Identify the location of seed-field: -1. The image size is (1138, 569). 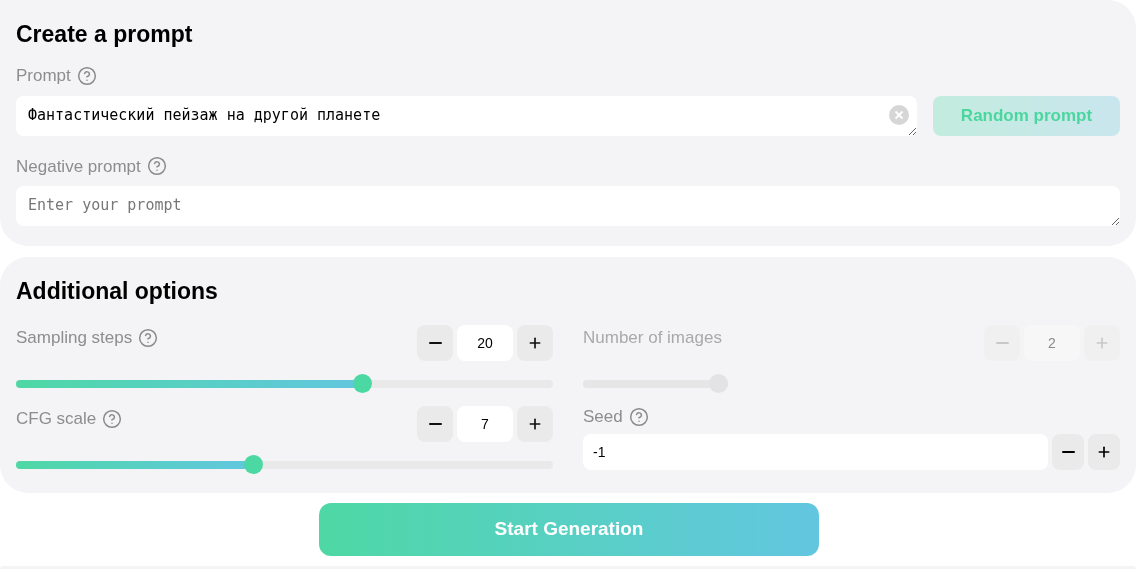
(815, 452).